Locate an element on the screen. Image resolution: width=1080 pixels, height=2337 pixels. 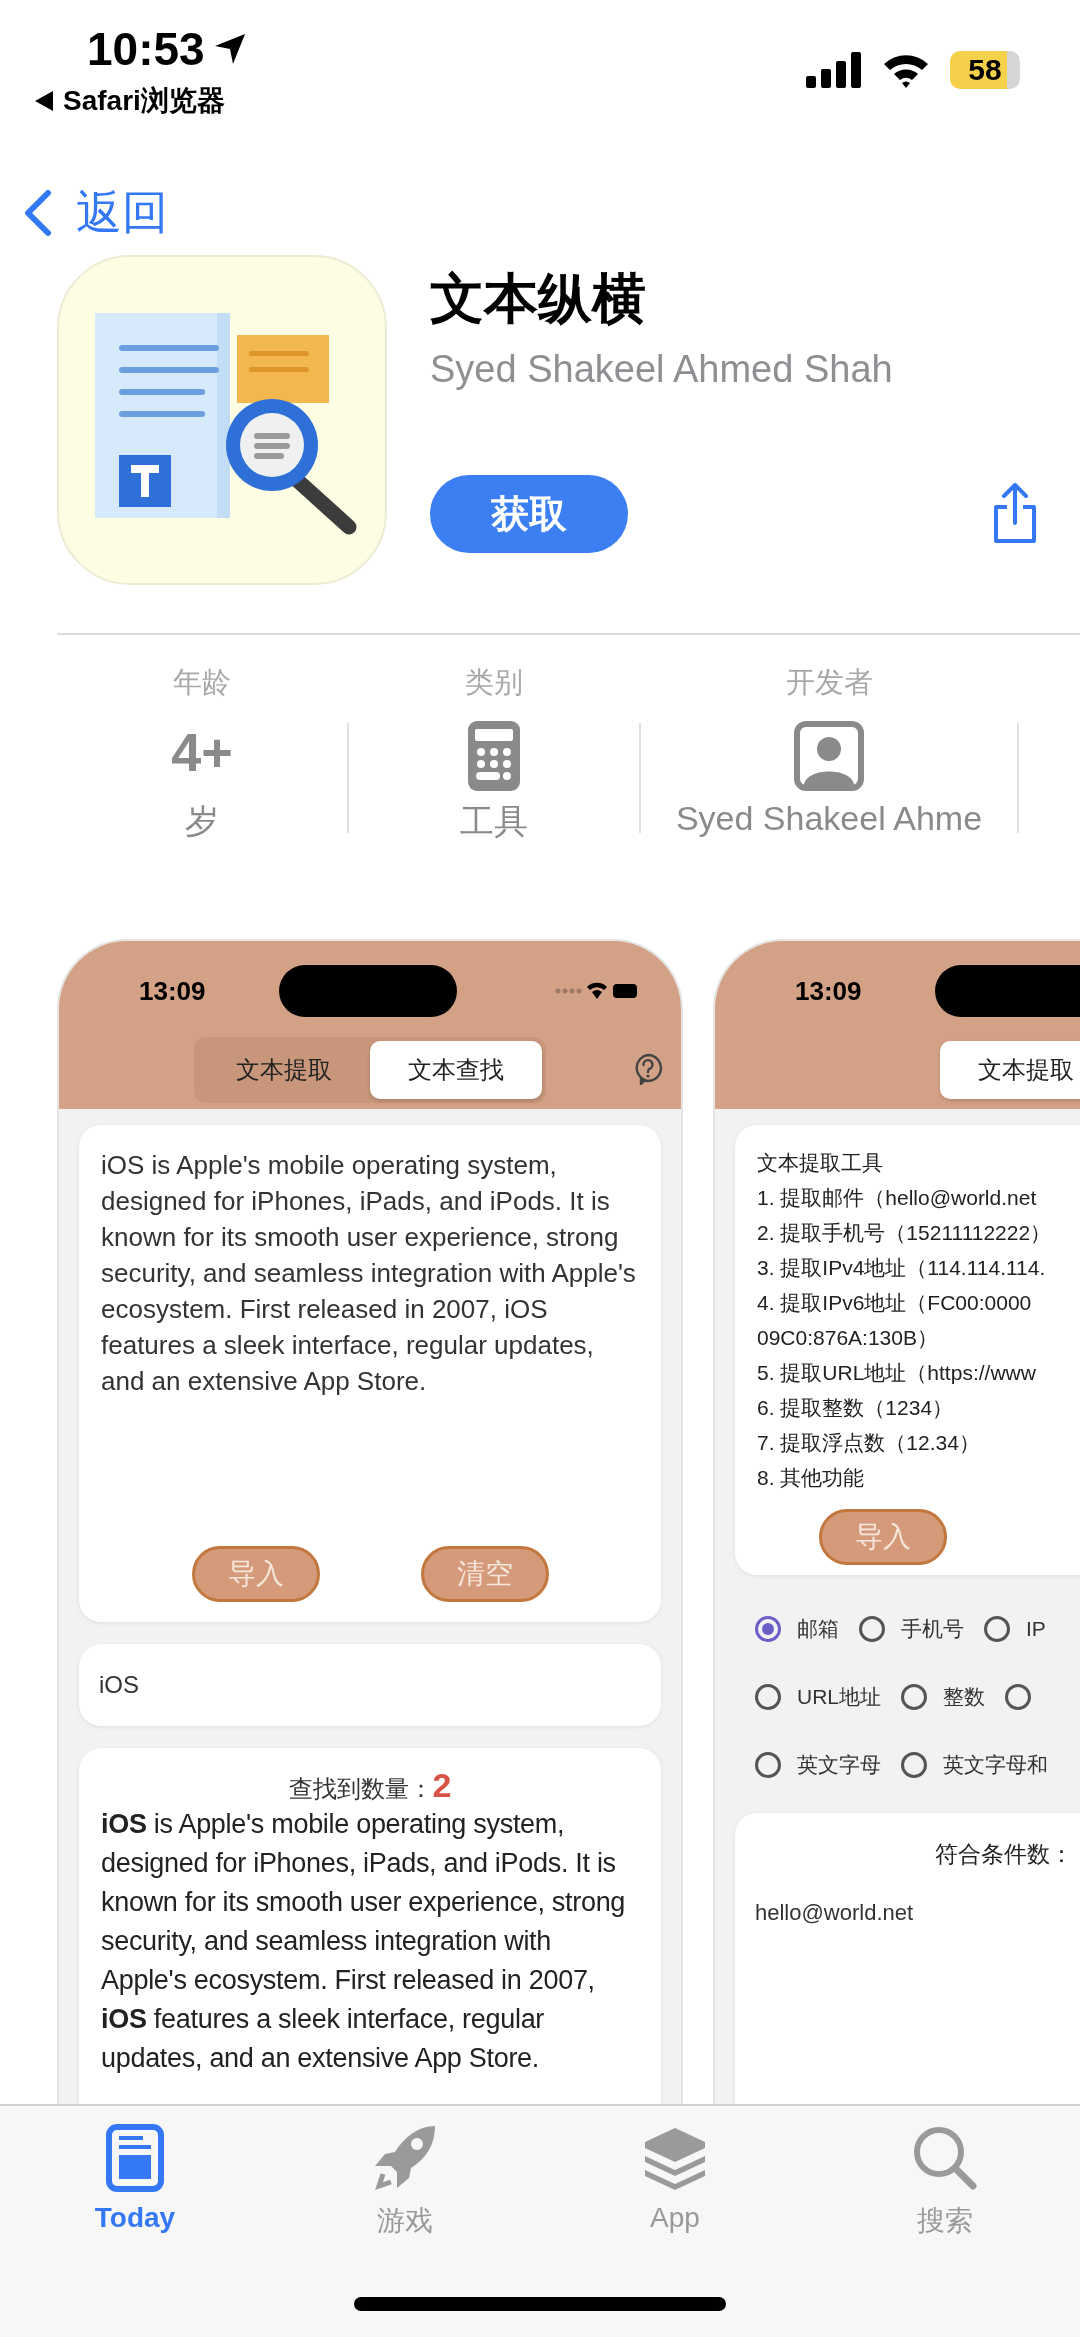
result-item: hello@world.net is located at coordinates (835, 1913).